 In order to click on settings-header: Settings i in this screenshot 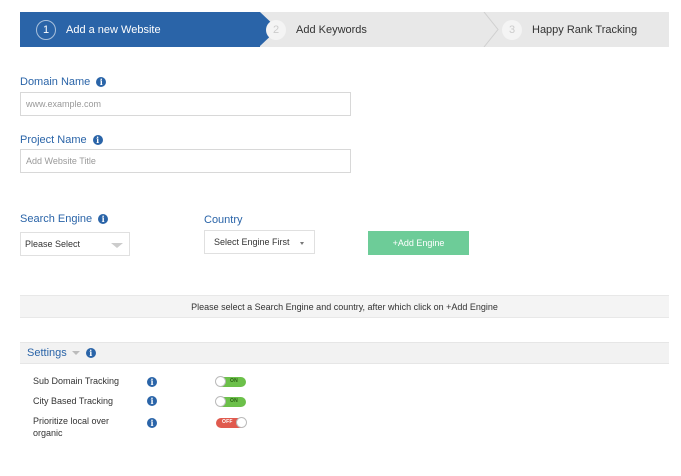, I will do `click(344, 353)`.